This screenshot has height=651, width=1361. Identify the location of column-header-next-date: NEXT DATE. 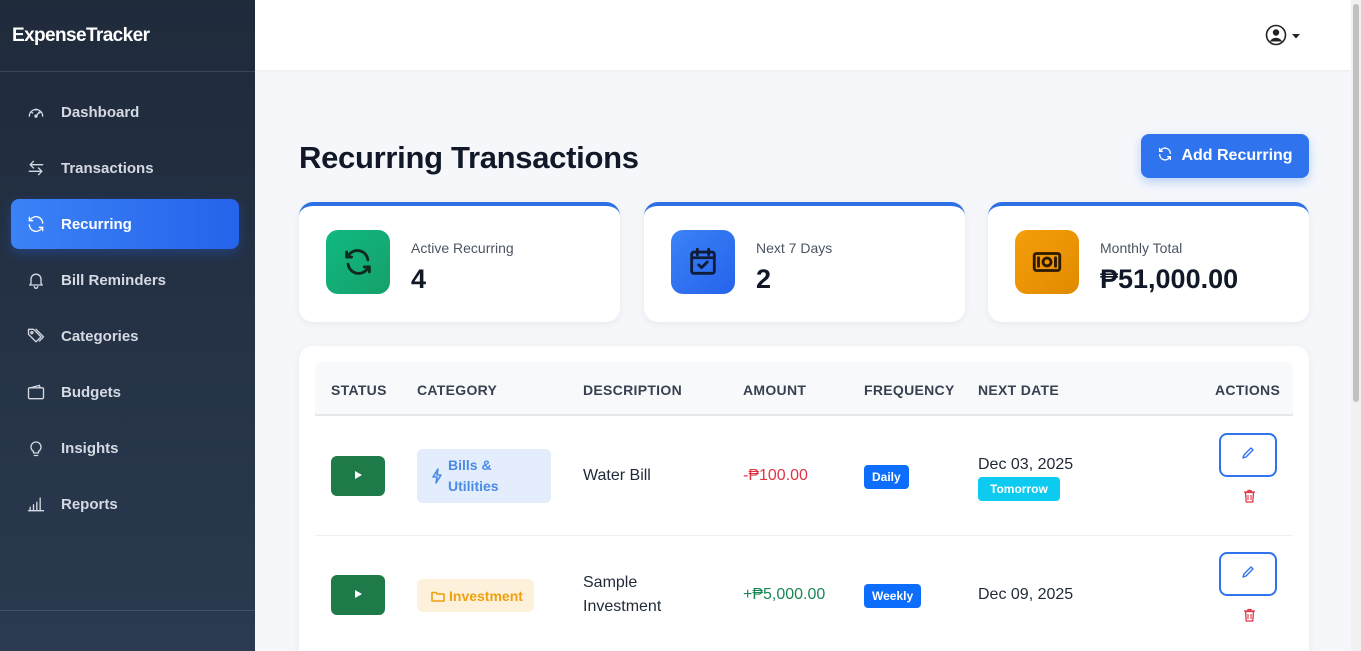
(1018, 390).